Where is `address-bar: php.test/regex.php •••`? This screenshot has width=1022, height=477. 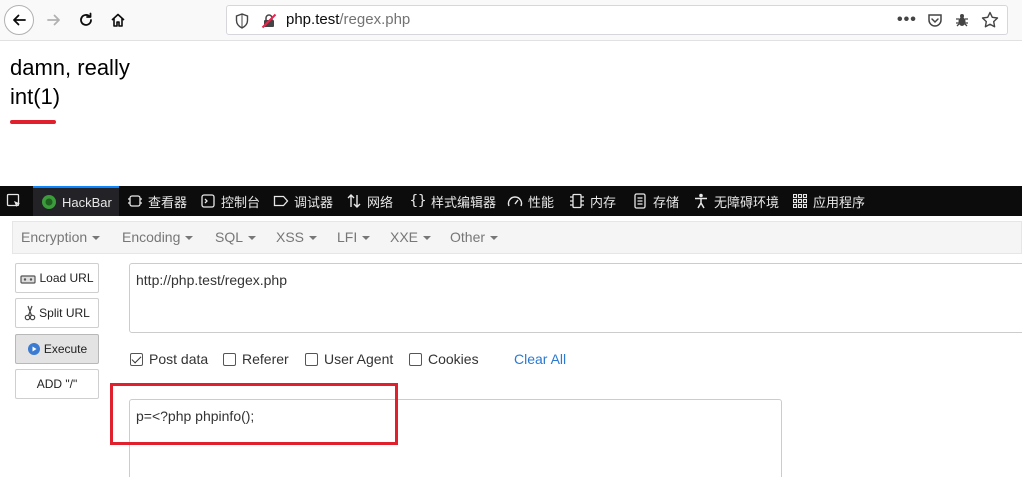 address-bar: php.test/regex.php ••• is located at coordinates (617, 20).